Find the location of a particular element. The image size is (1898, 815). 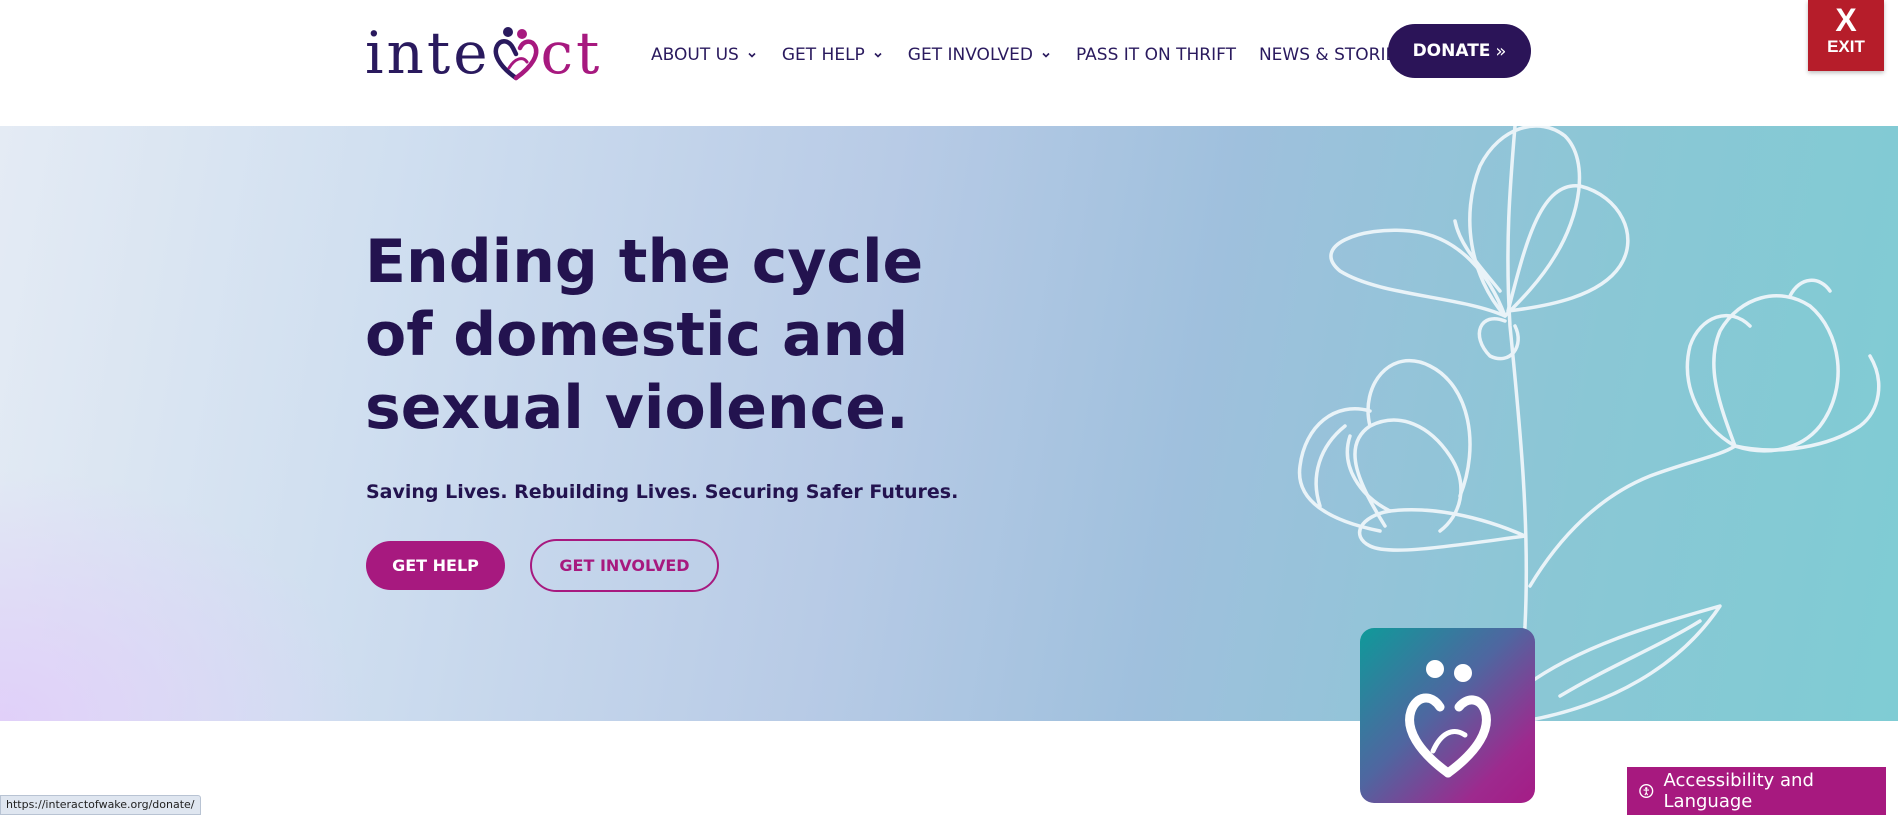

close-icon: X is located at coordinates (1846, 20).